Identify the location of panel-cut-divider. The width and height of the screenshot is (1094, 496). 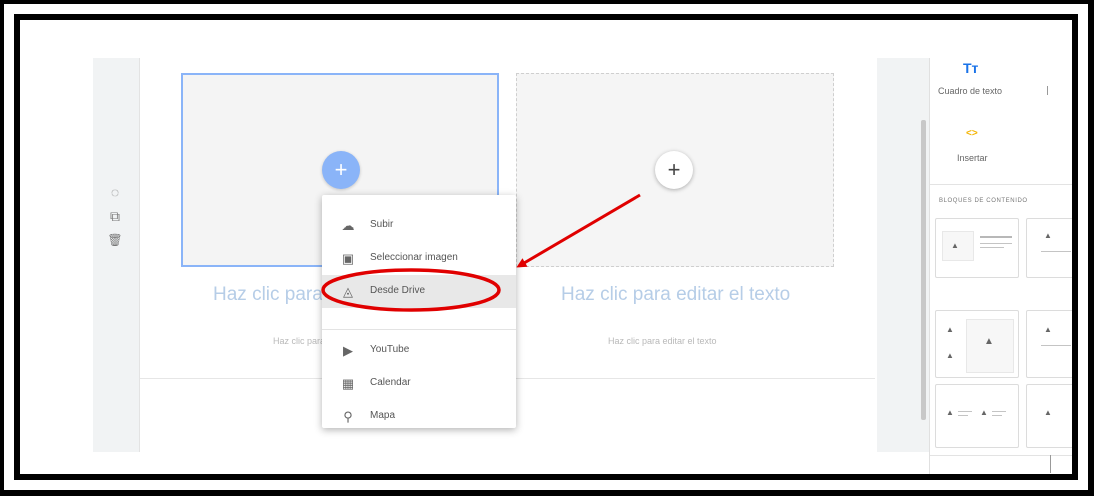
(1047, 90).